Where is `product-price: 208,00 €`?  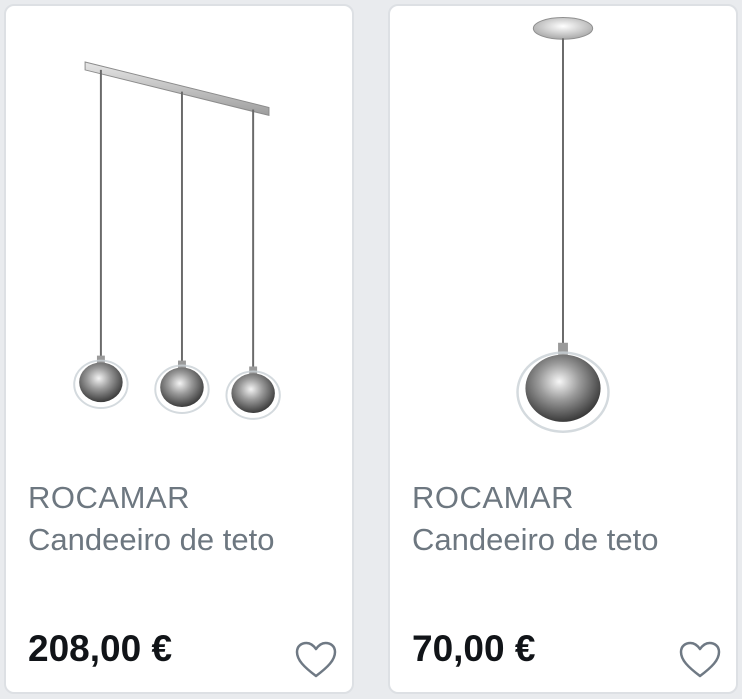 product-price: 208,00 € is located at coordinates (100, 648).